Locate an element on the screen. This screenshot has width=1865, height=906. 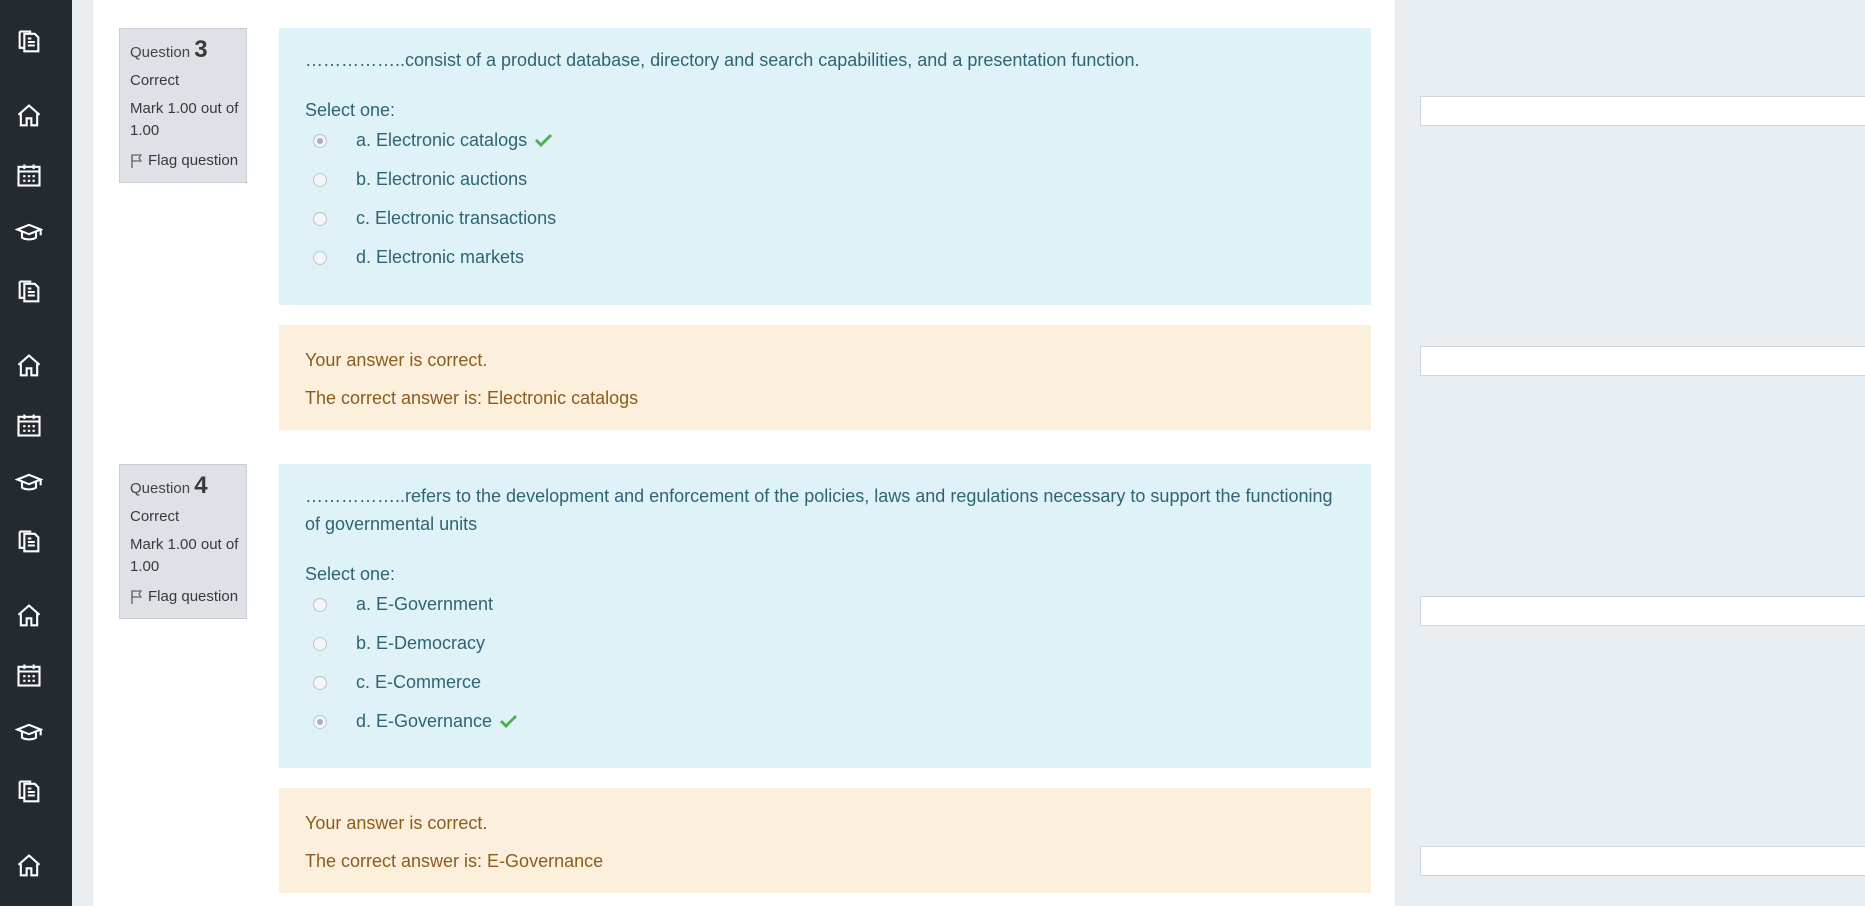
answer-option: a. Electronic catalogs is located at coordinates (825, 140).